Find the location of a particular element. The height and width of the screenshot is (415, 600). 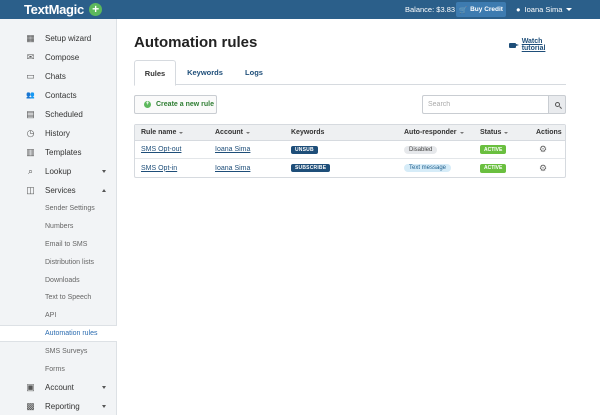

logo-text: TextMagic is located at coordinates (54, 9).